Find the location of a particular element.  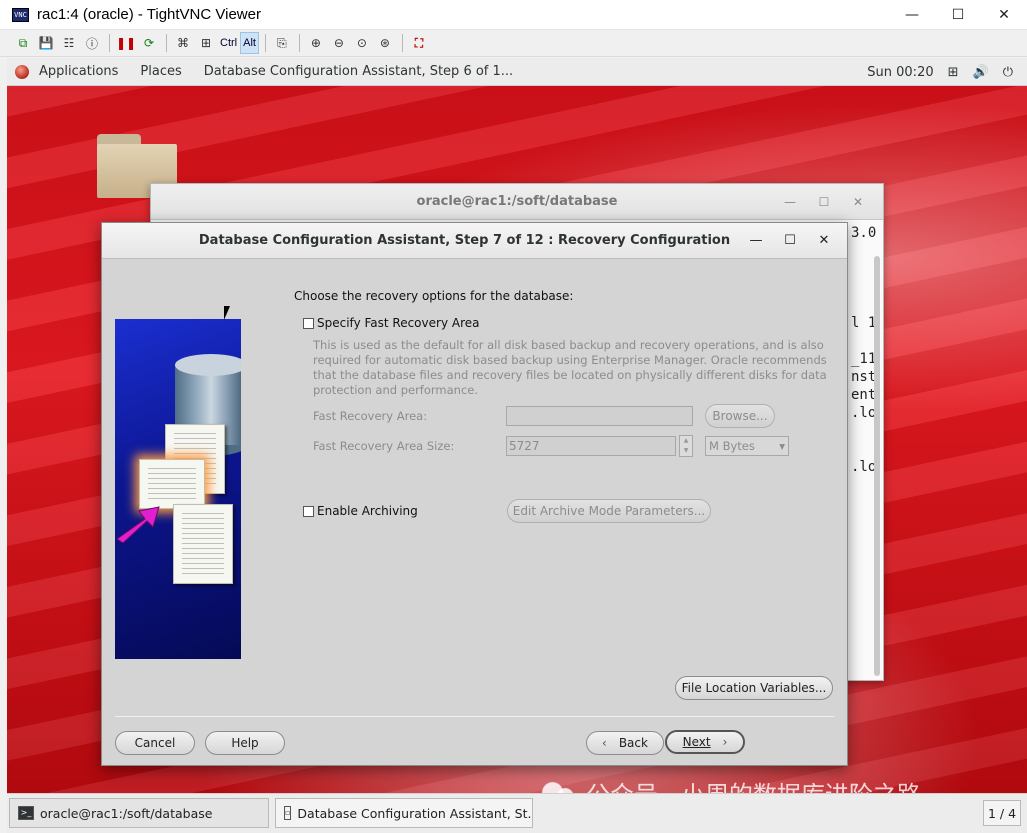

task-terminal: >_ oracle@rac1:/soft/database is located at coordinates (139, 813).